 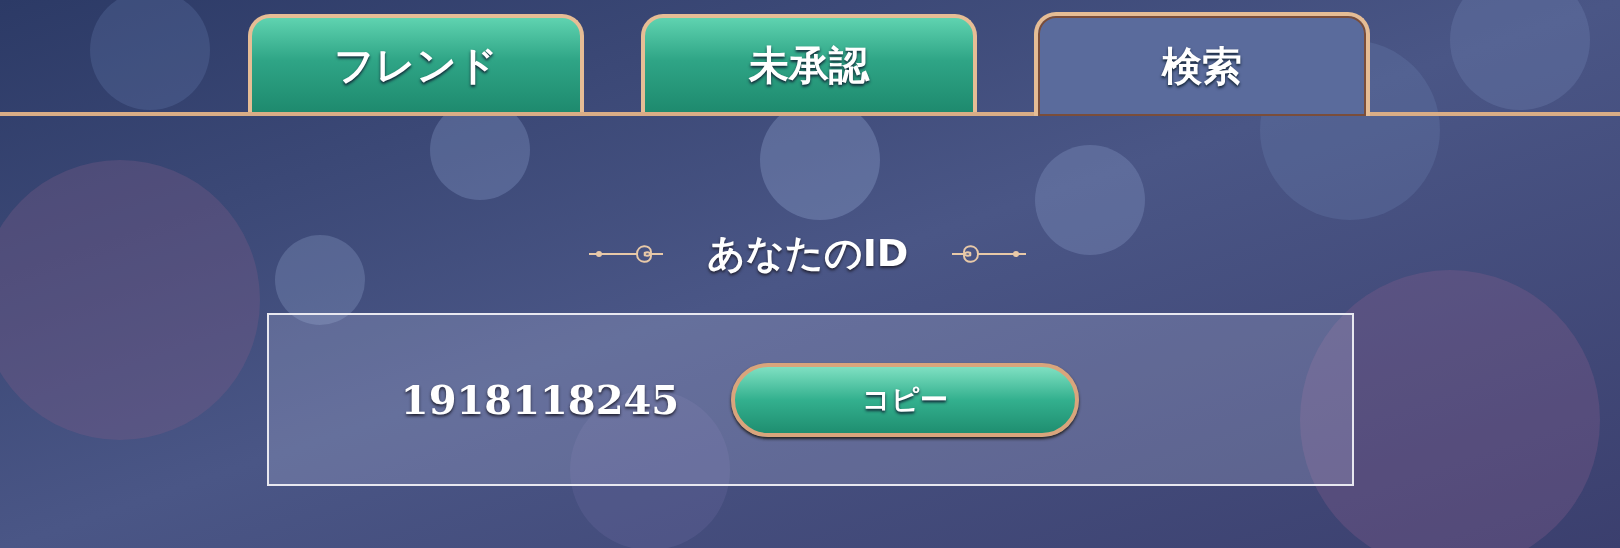 I want to click on tab: 未承認, so click(x=809, y=63).